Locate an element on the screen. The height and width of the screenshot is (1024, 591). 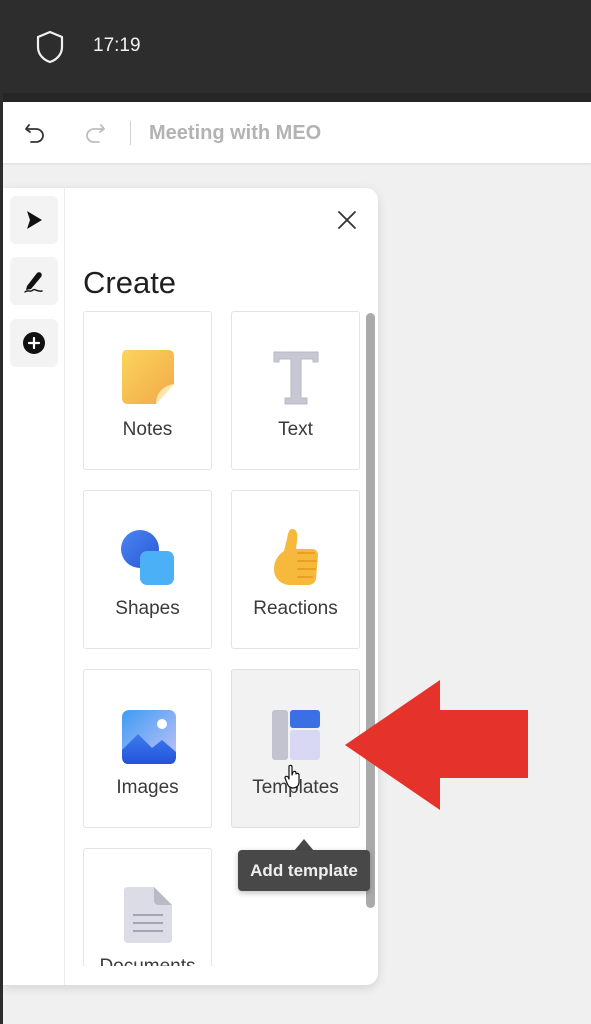
pen-icon is located at coordinates (33, 282).